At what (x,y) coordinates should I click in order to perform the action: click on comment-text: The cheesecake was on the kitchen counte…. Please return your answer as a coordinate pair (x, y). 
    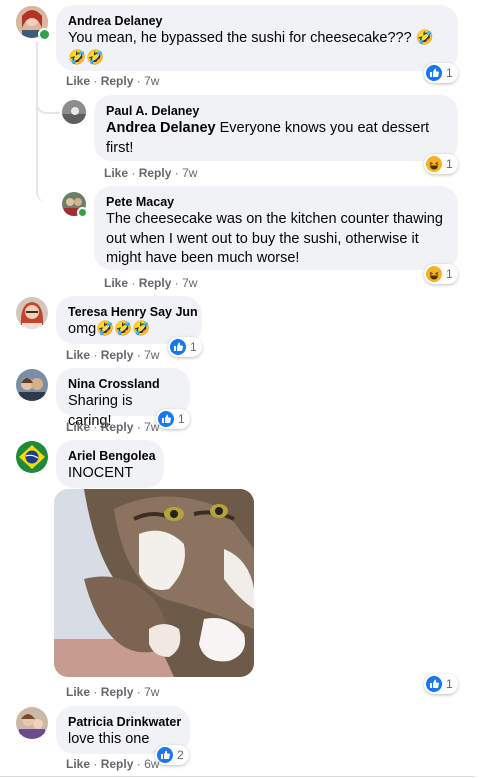
    Looking at the image, I should click on (274, 238).